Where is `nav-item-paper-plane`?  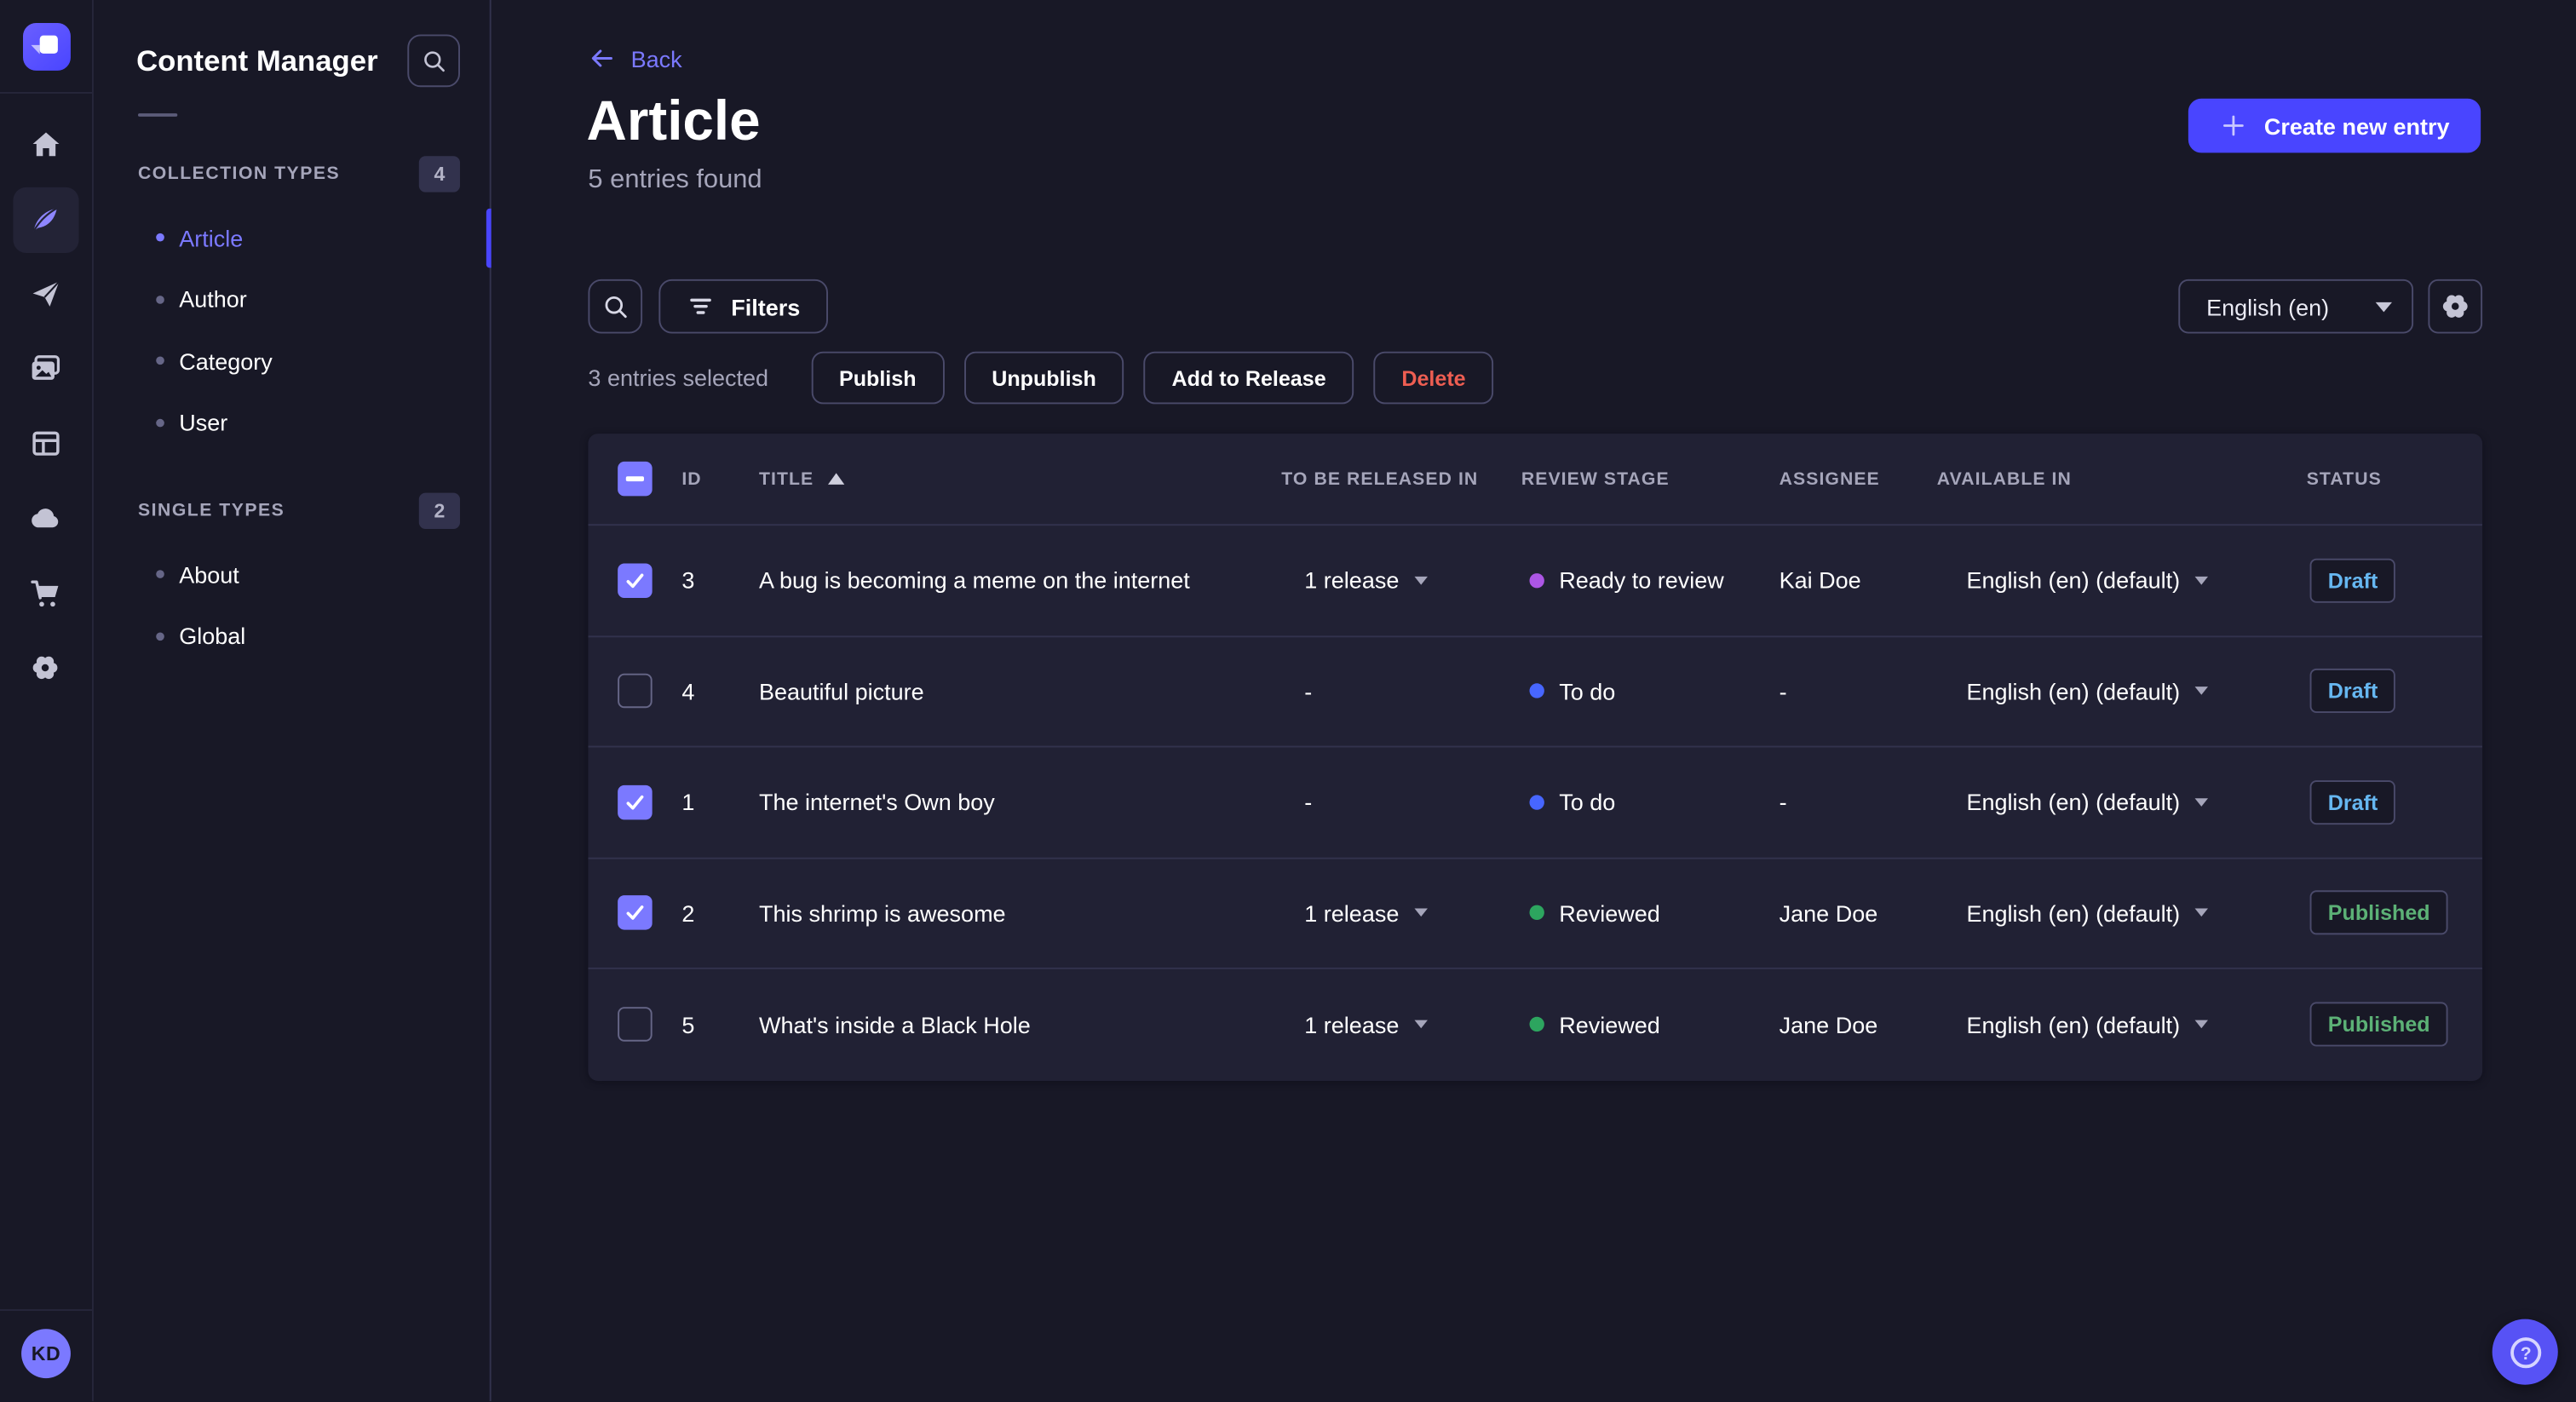 nav-item-paper-plane is located at coordinates (45, 294).